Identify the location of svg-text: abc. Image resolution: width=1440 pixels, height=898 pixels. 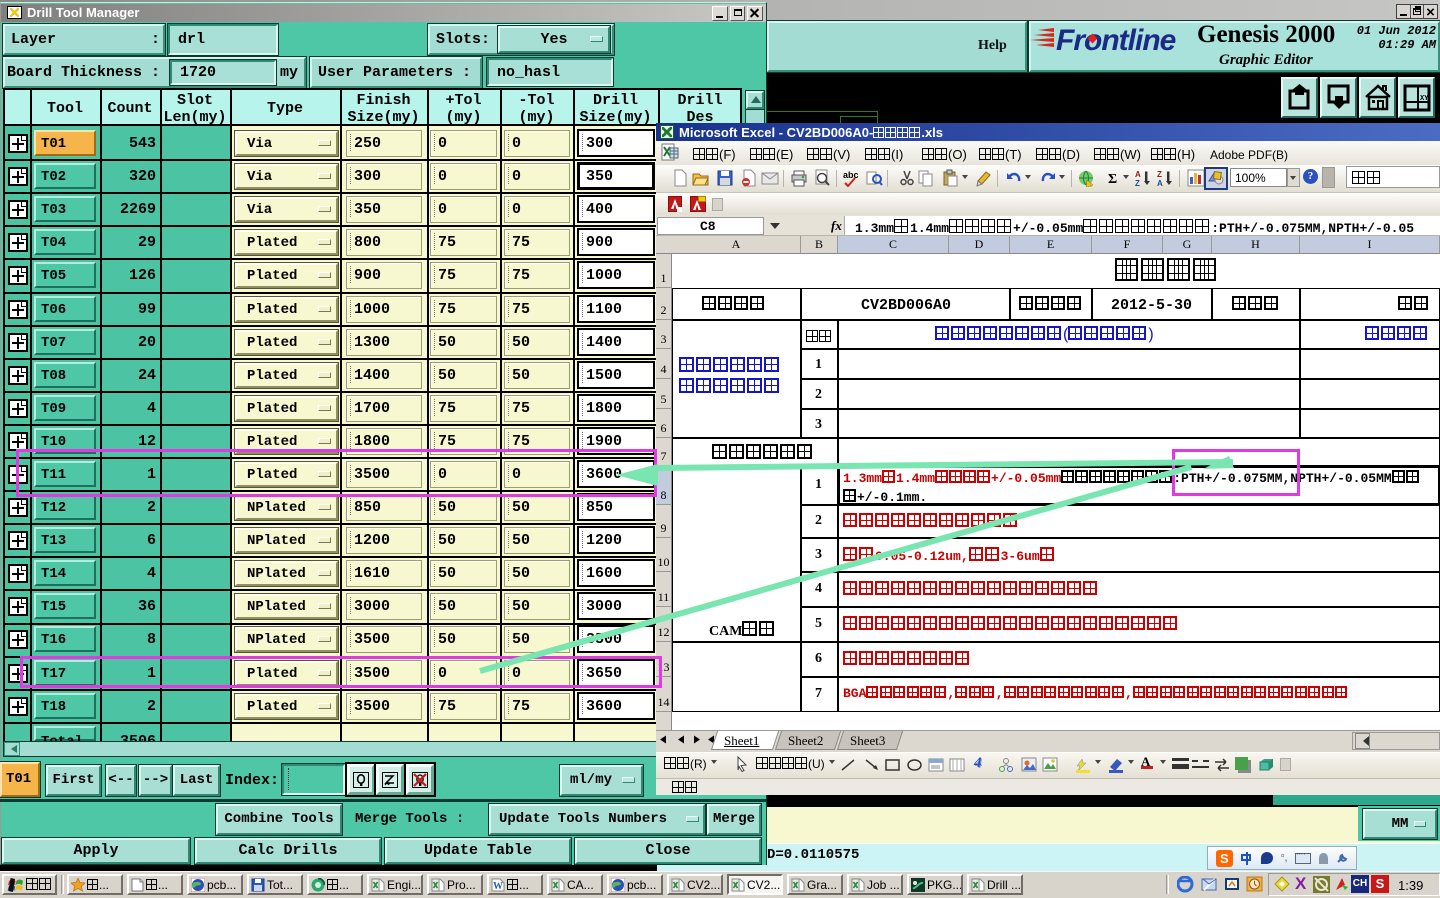
(851, 175).